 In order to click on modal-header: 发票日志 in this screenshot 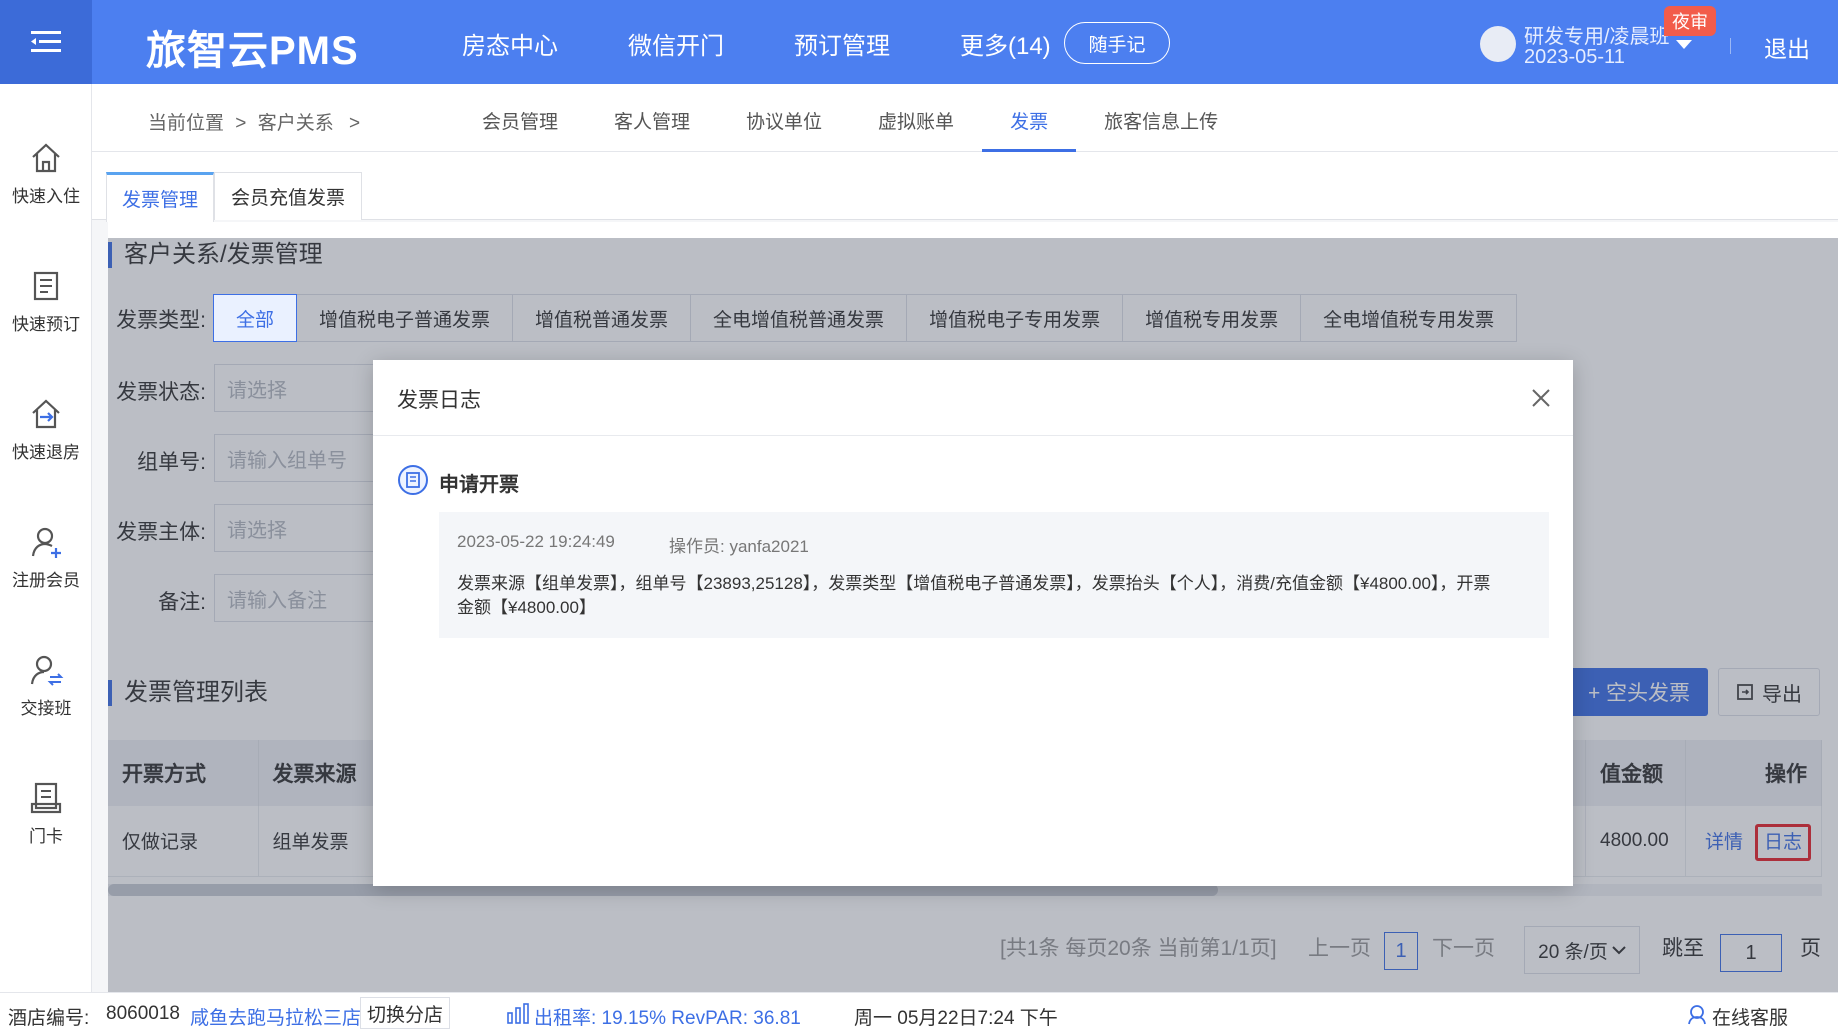, I will do `click(973, 398)`.